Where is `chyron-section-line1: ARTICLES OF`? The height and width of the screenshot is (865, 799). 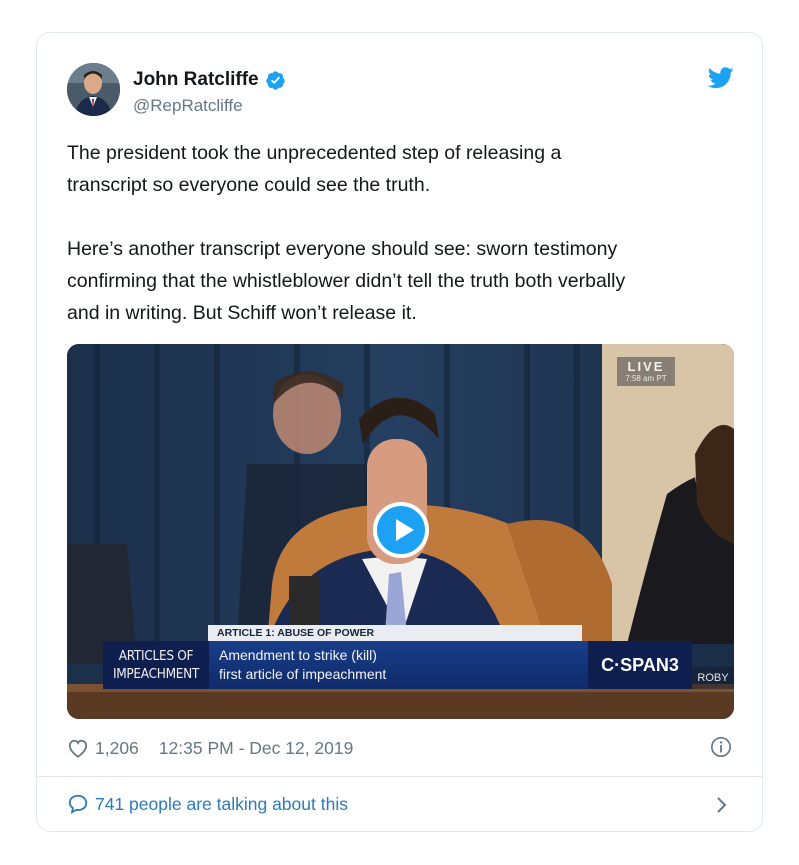 chyron-section-line1: ARTICLES OF is located at coordinates (156, 656).